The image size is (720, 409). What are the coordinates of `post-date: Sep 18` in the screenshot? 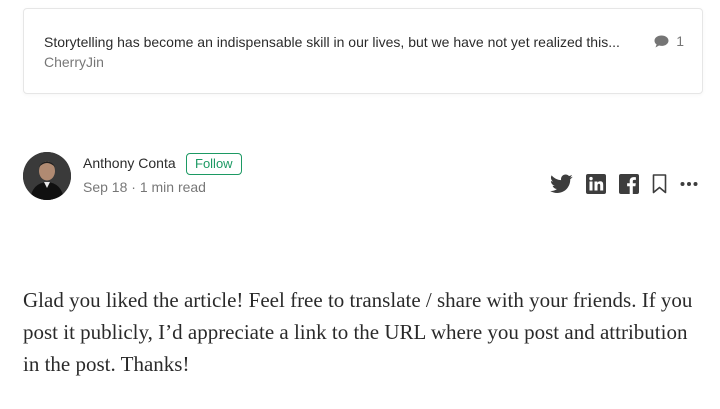 It's located at (105, 187).